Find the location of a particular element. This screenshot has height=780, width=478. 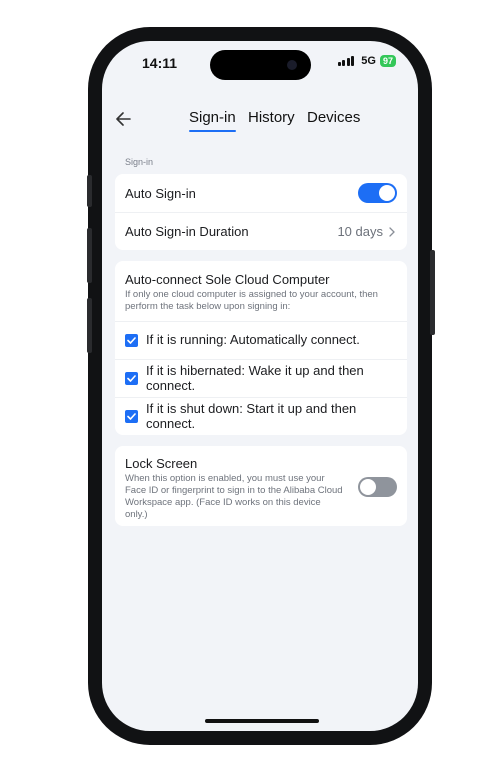

dynamic-island is located at coordinates (260, 65).